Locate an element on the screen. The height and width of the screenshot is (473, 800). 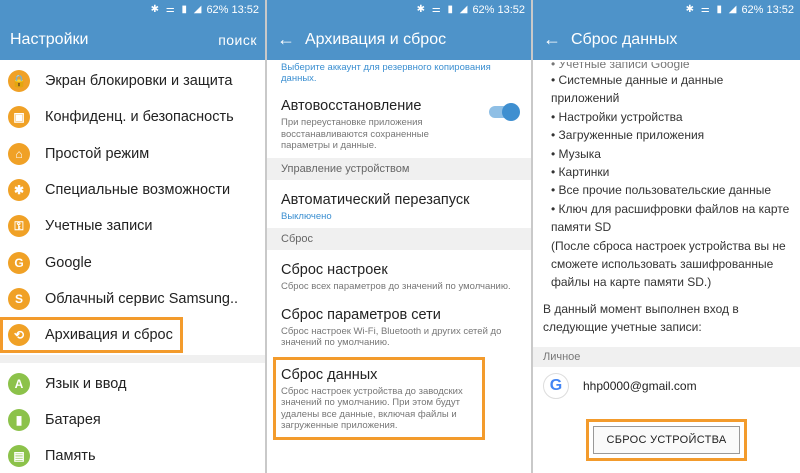
data-list-item: • Системные данные и данные приложений is located at coordinates (637, 89).